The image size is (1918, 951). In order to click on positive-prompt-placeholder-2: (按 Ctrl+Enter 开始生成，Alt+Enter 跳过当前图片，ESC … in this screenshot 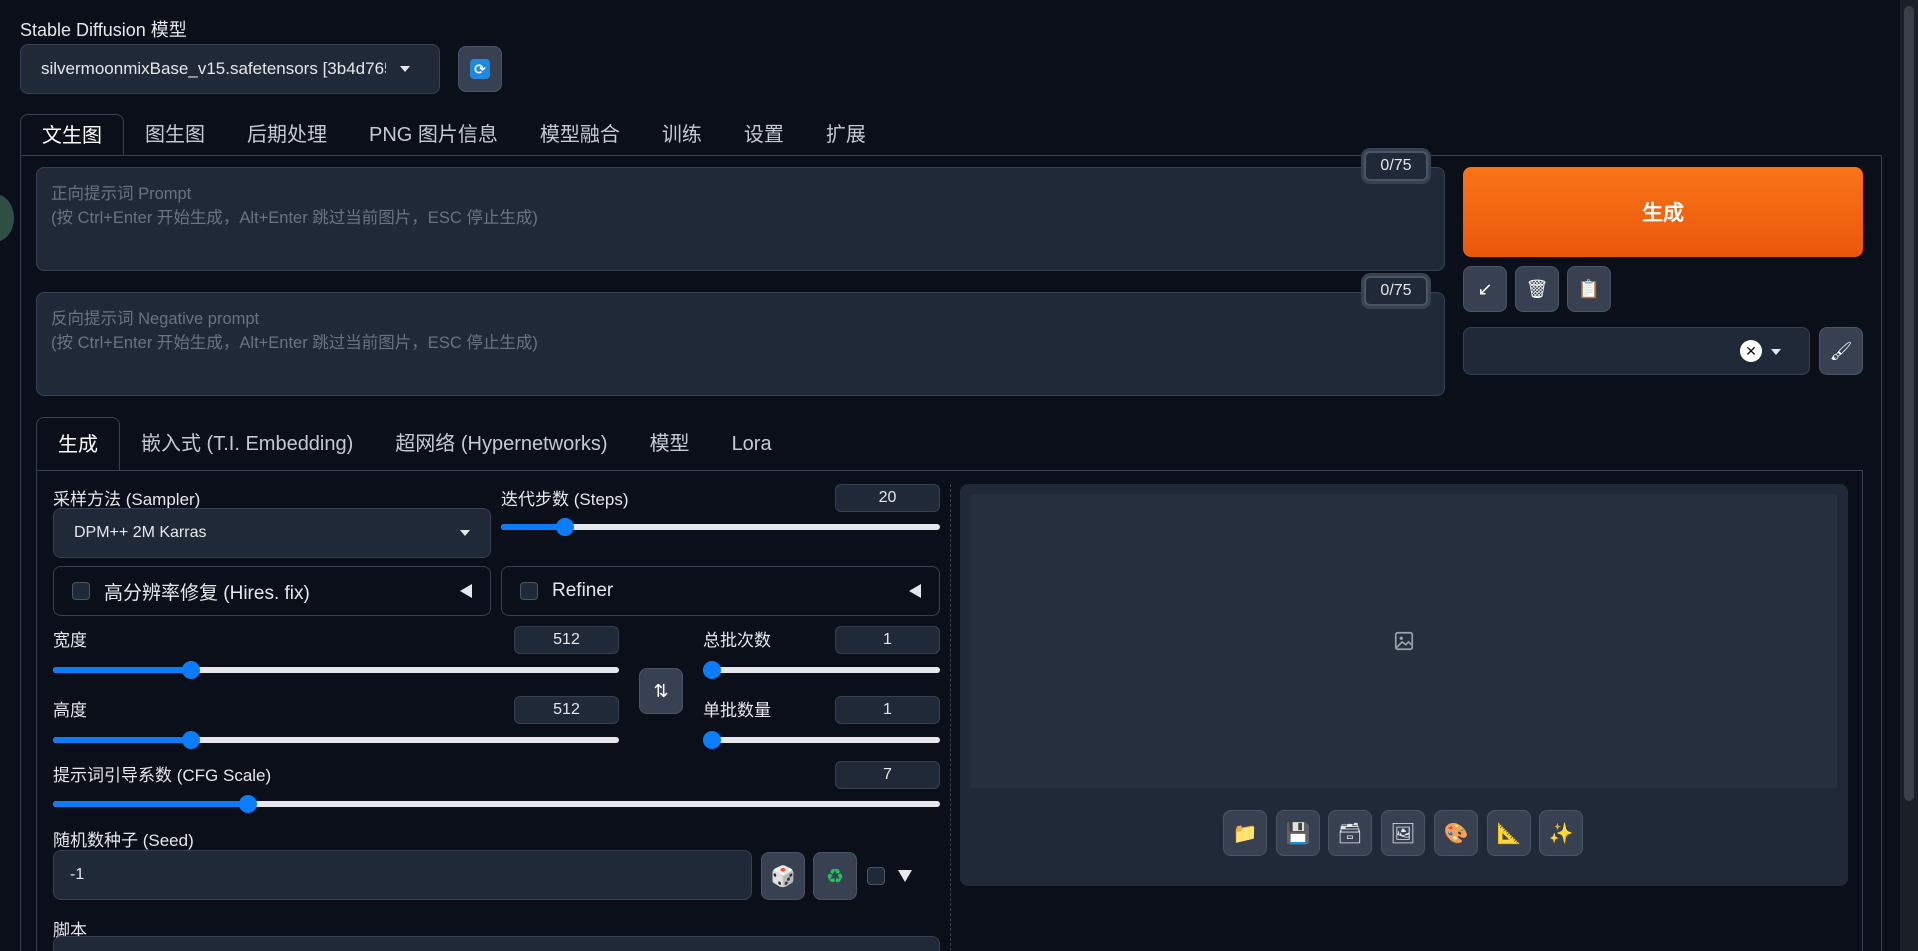, I will do `click(294, 218)`.